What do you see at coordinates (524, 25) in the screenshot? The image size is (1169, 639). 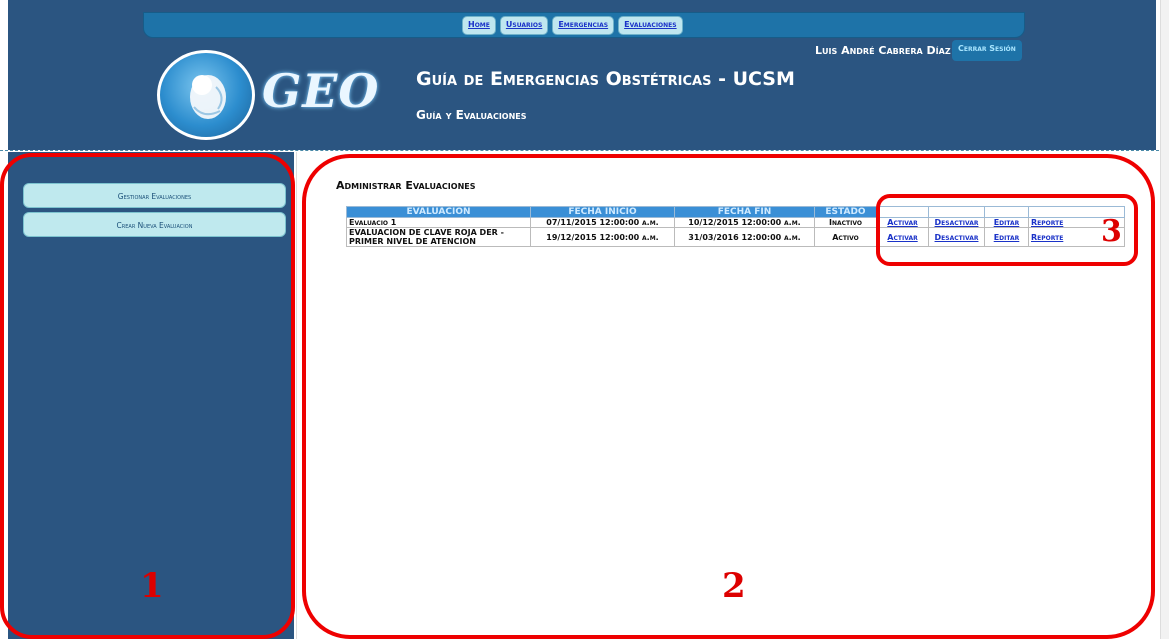 I see `nav-usuarios-link: Usuarios` at bounding box center [524, 25].